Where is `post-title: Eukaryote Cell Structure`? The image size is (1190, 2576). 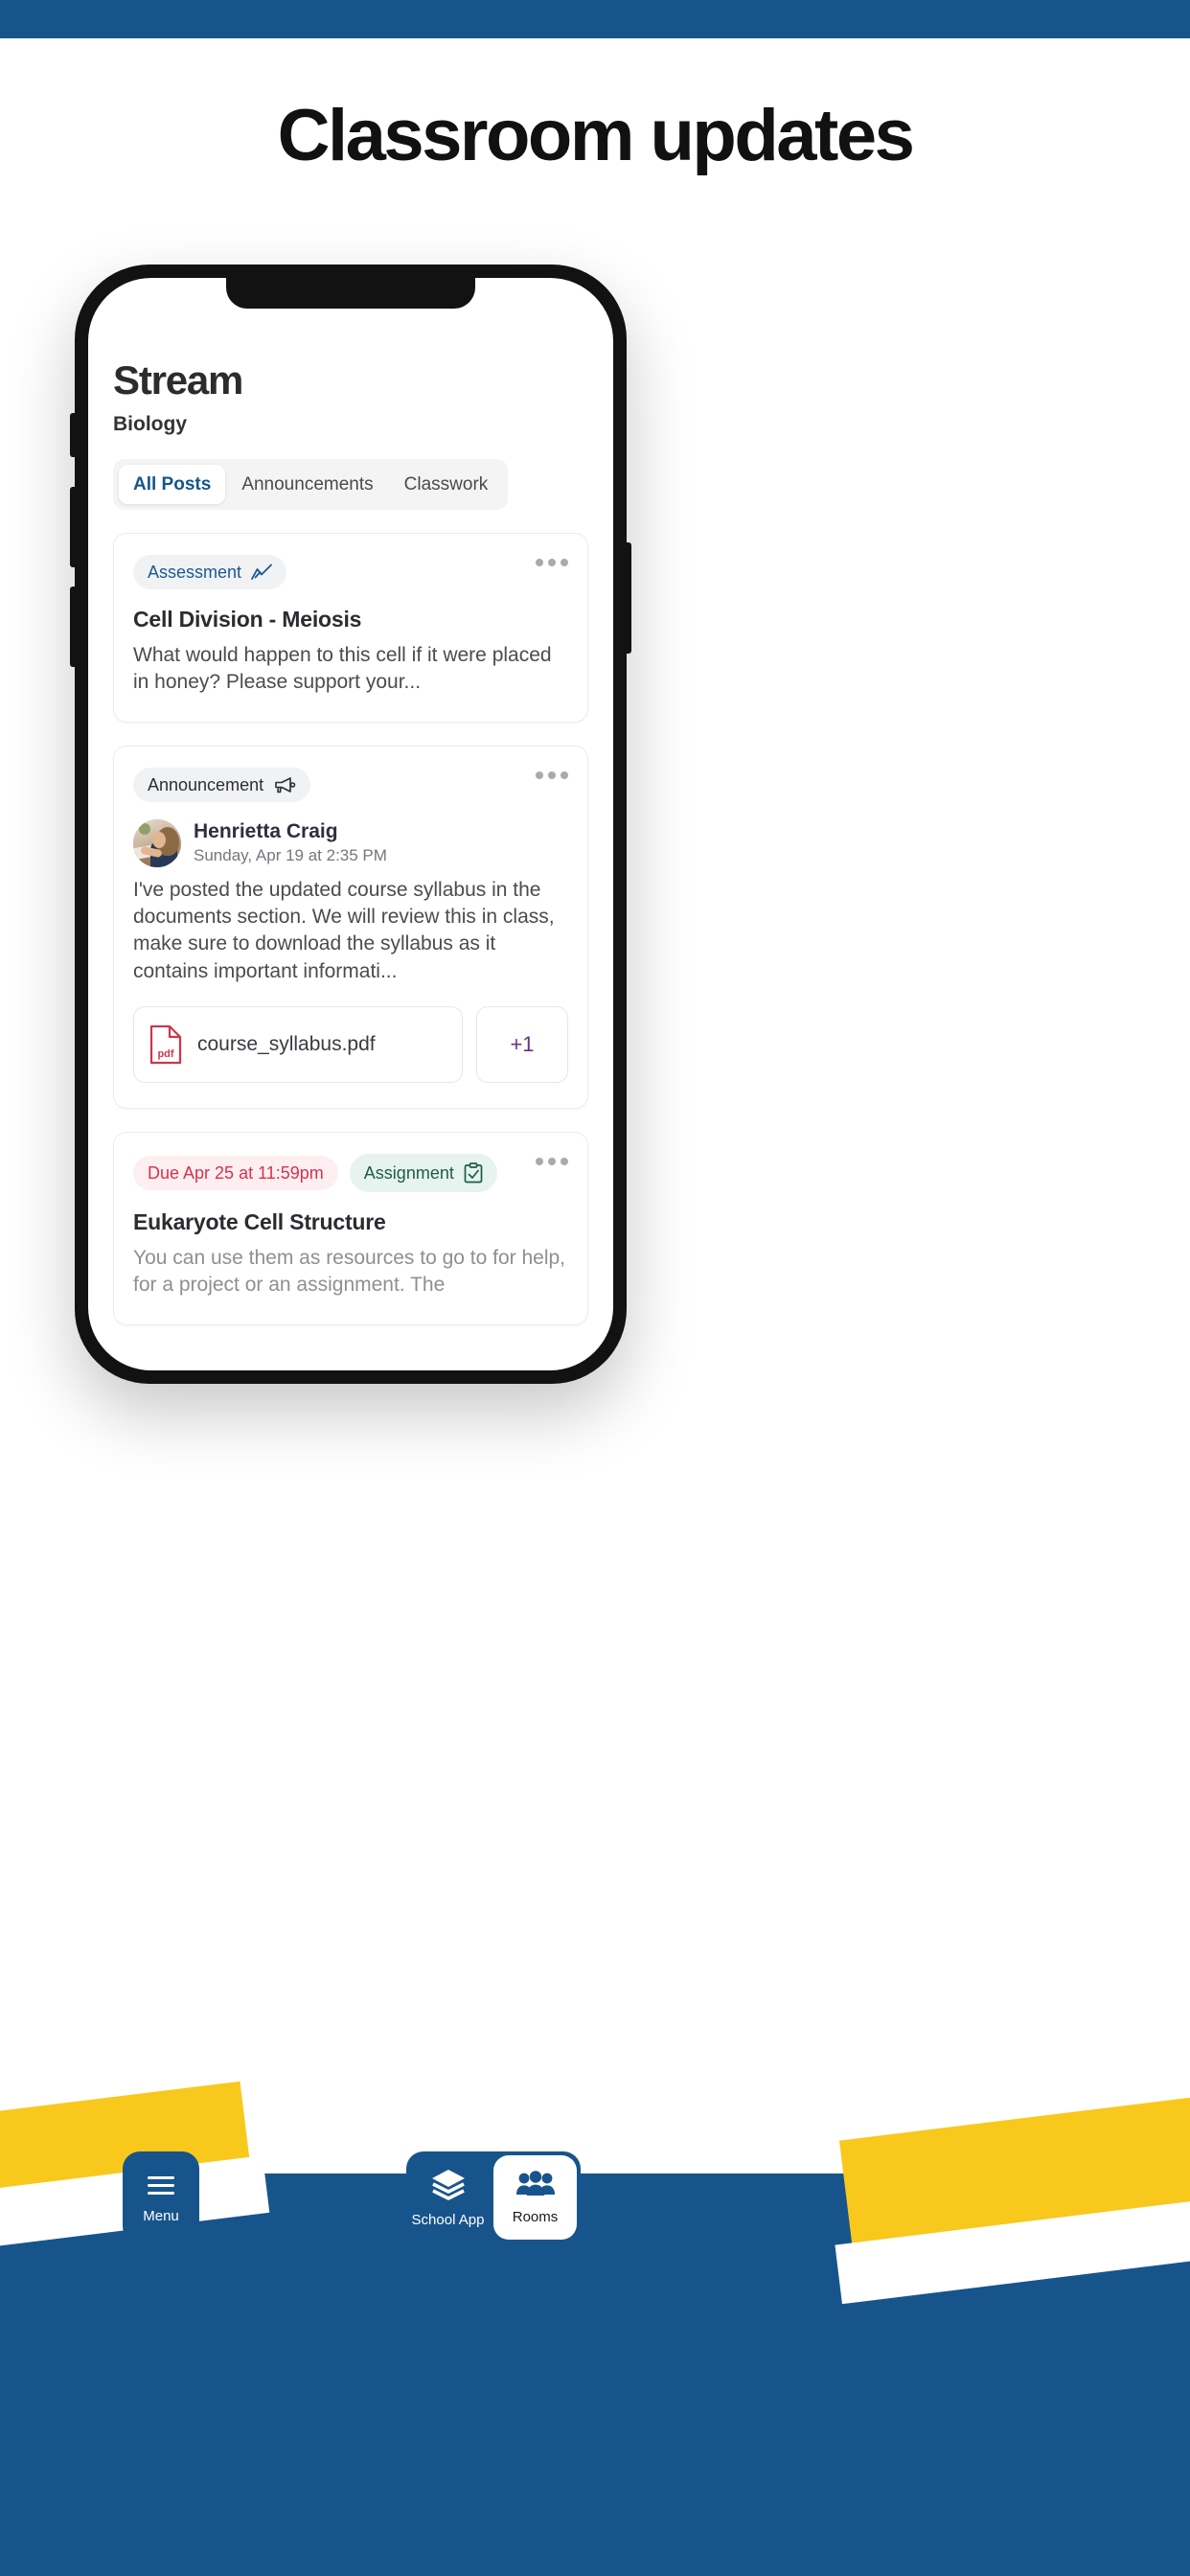
post-title: Eukaryote Cell Structure is located at coordinates (259, 1222).